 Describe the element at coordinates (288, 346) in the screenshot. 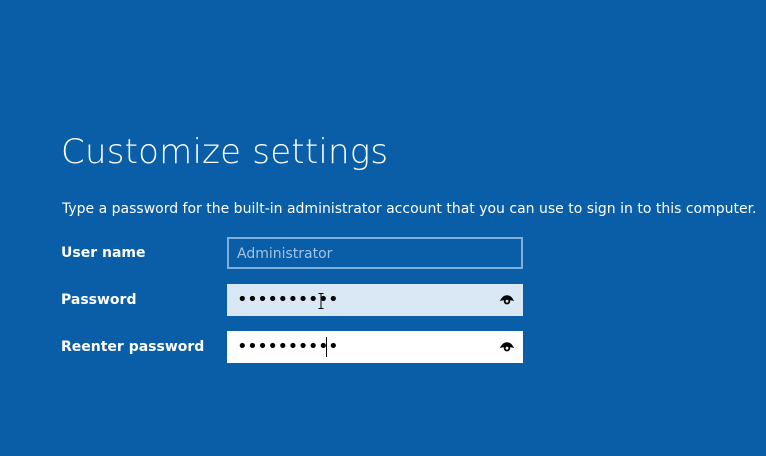

I see `reenter-password-masked-value: ••••••••••` at that location.